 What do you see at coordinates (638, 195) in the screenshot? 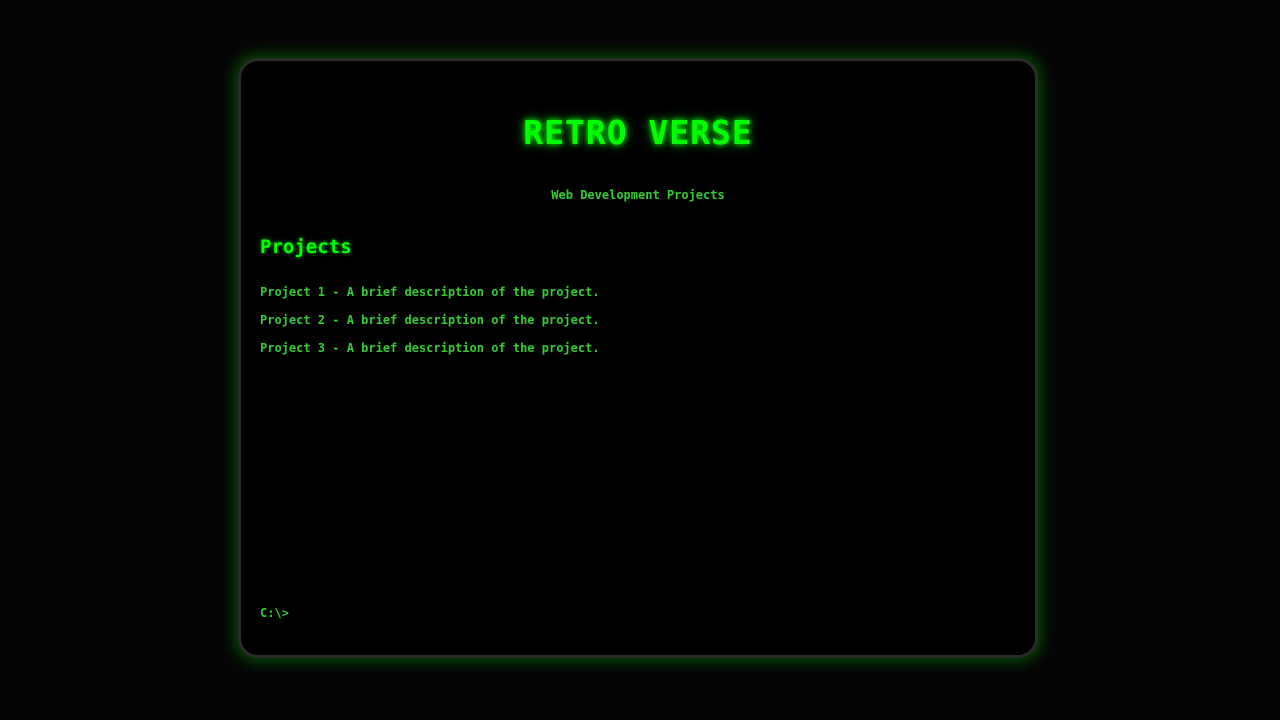
I see `site-subtitle: Web Development Projects` at bounding box center [638, 195].